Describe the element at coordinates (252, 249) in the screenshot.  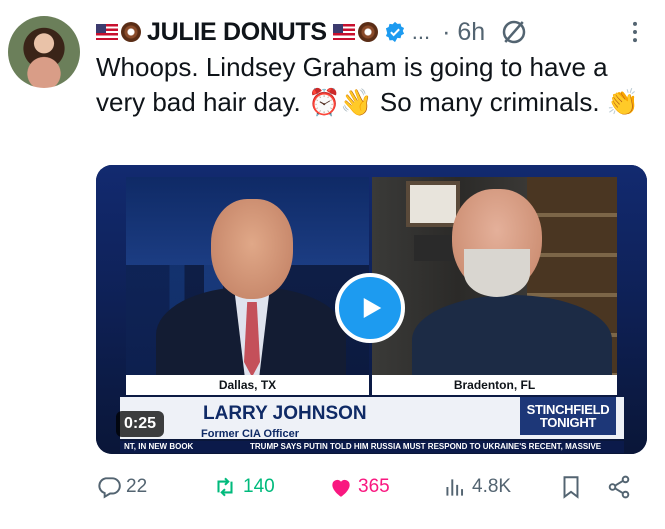
I see `host-head` at that location.